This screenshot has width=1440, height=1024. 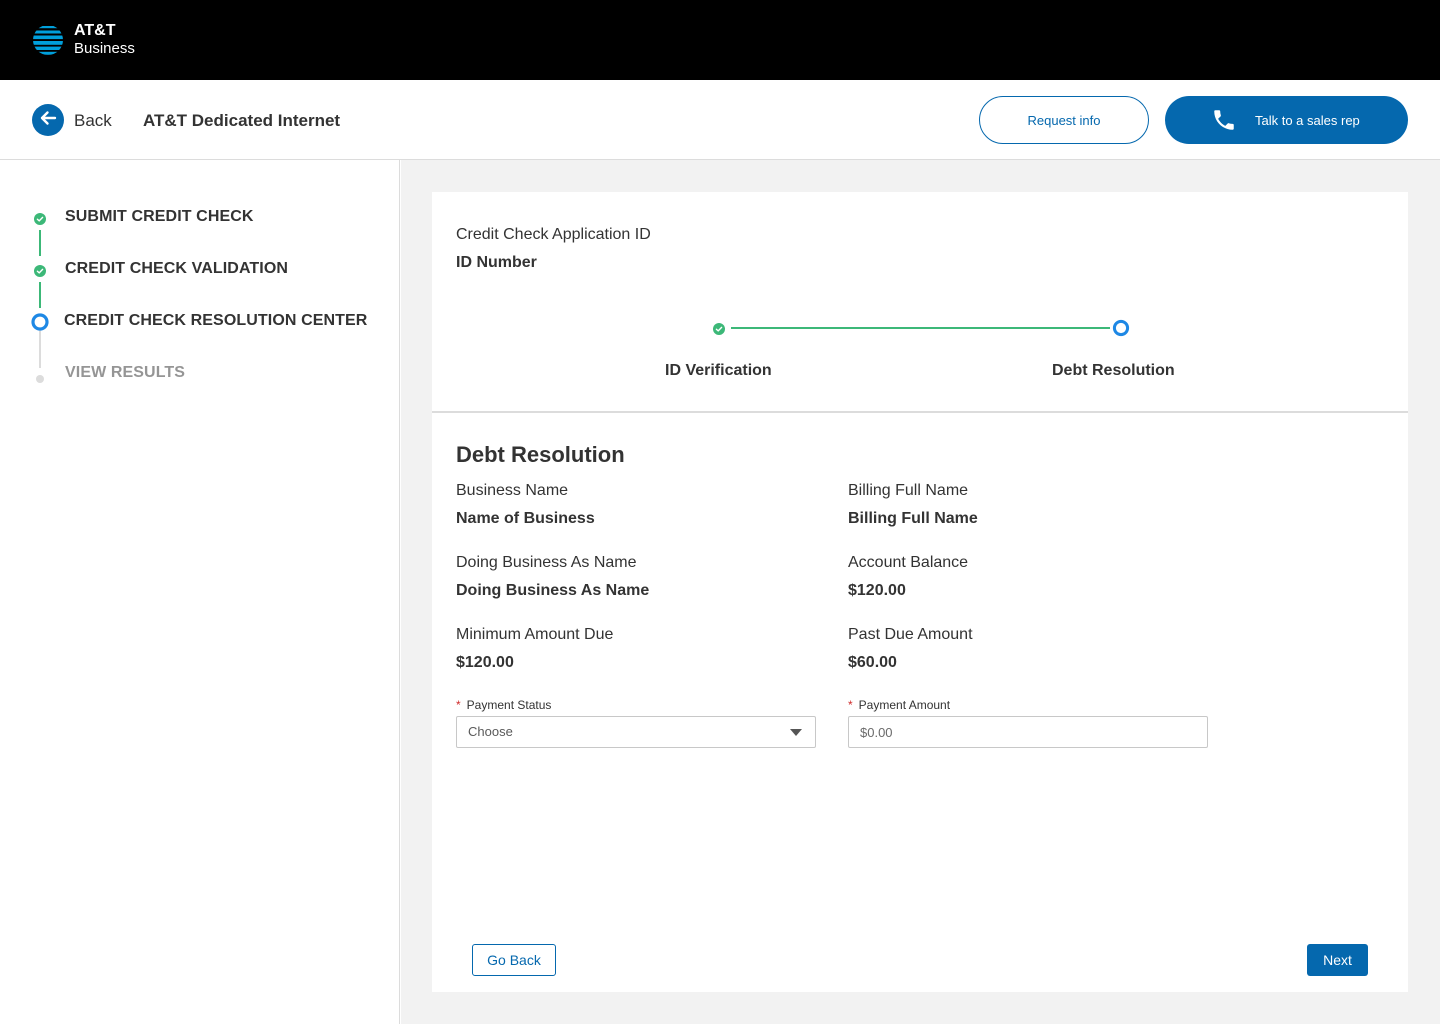 I want to click on sidebar-step-label: CREDIT CHECK RESOLUTION CENTER, so click(x=216, y=320).